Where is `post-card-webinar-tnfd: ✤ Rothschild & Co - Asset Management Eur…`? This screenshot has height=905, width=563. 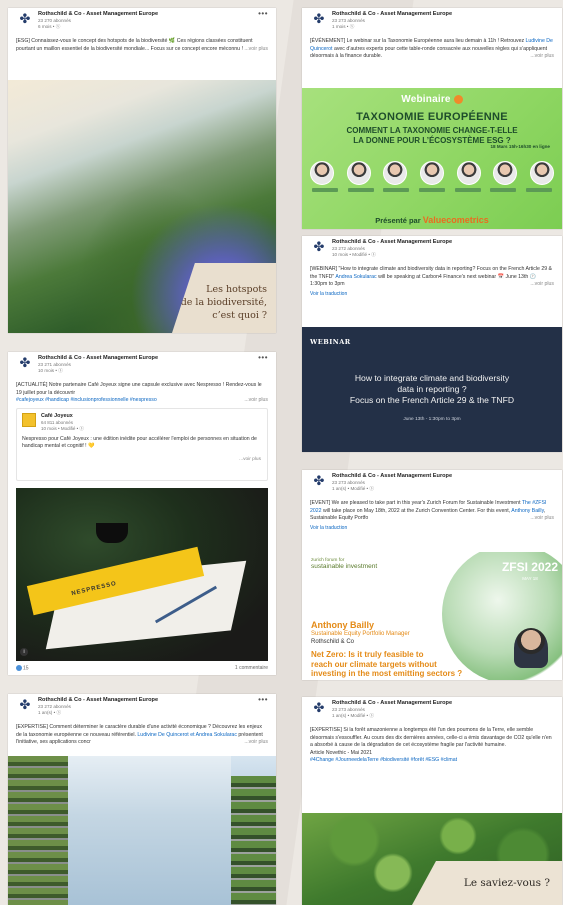
post-card-webinar-tnfd: ✤ Rothschild & Co - Asset Management Eur… is located at coordinates (432, 344).